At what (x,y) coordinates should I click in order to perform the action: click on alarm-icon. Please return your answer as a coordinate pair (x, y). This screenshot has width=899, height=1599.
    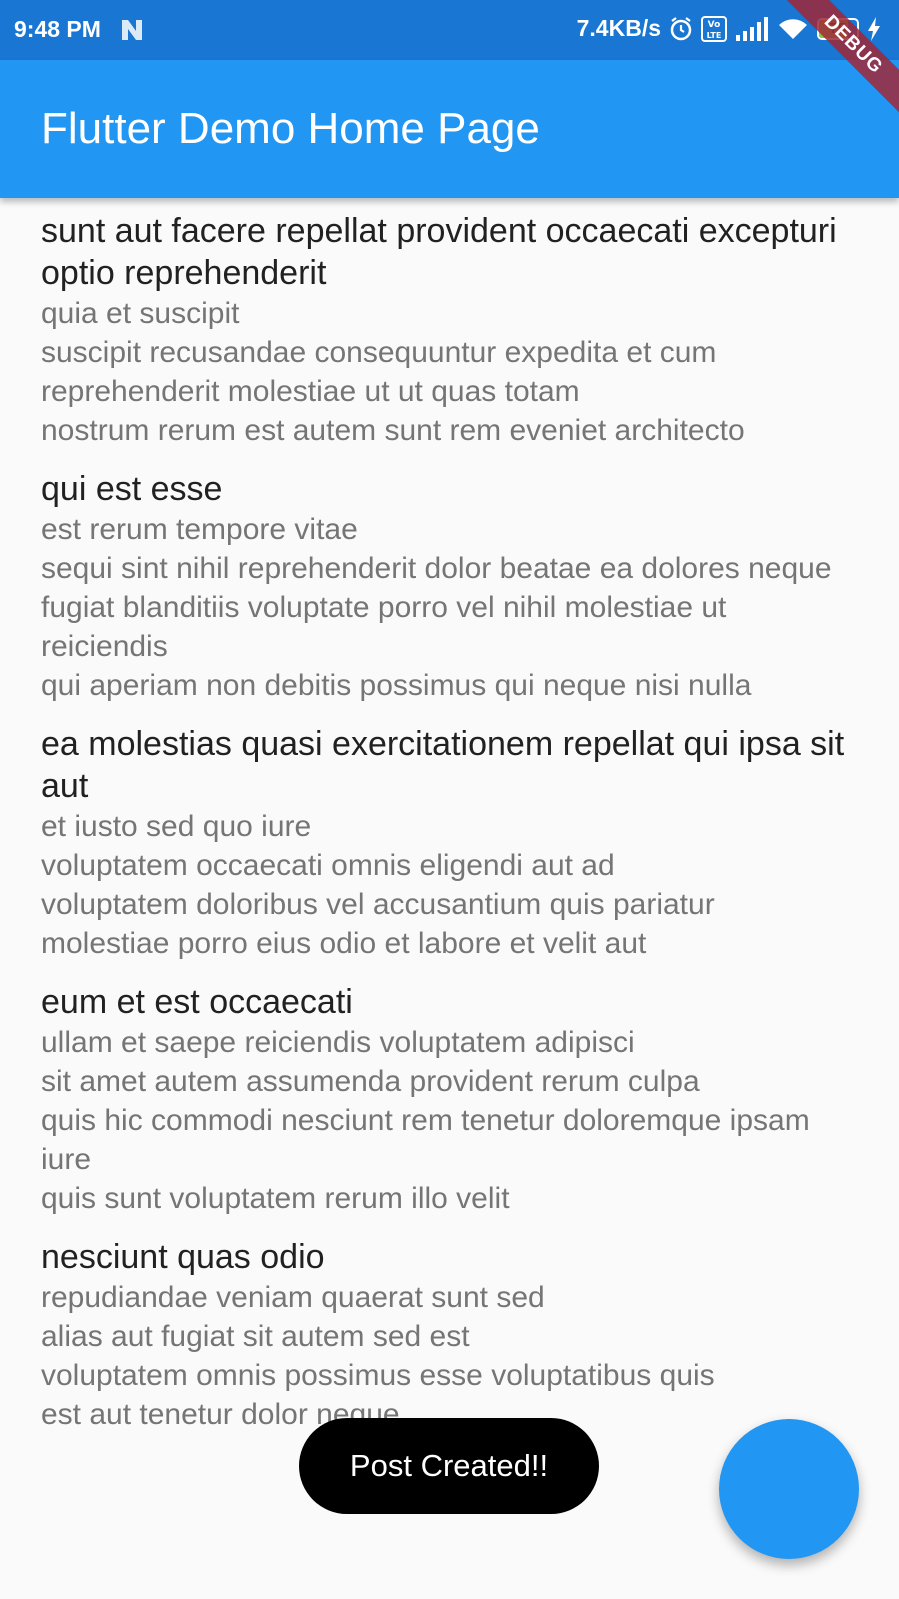
    Looking at the image, I should click on (681, 28).